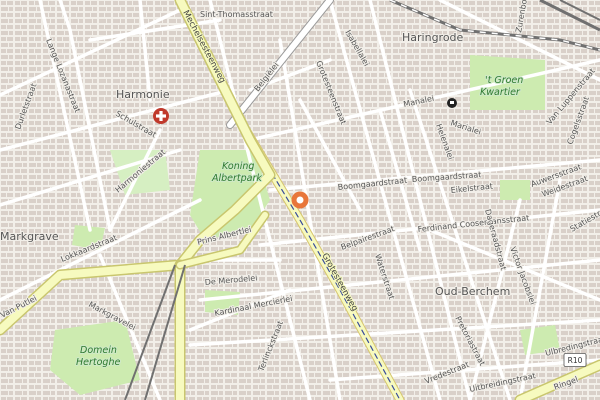  Describe the element at coordinates (515, 190) in the screenshot. I see `park-green-east` at that location.